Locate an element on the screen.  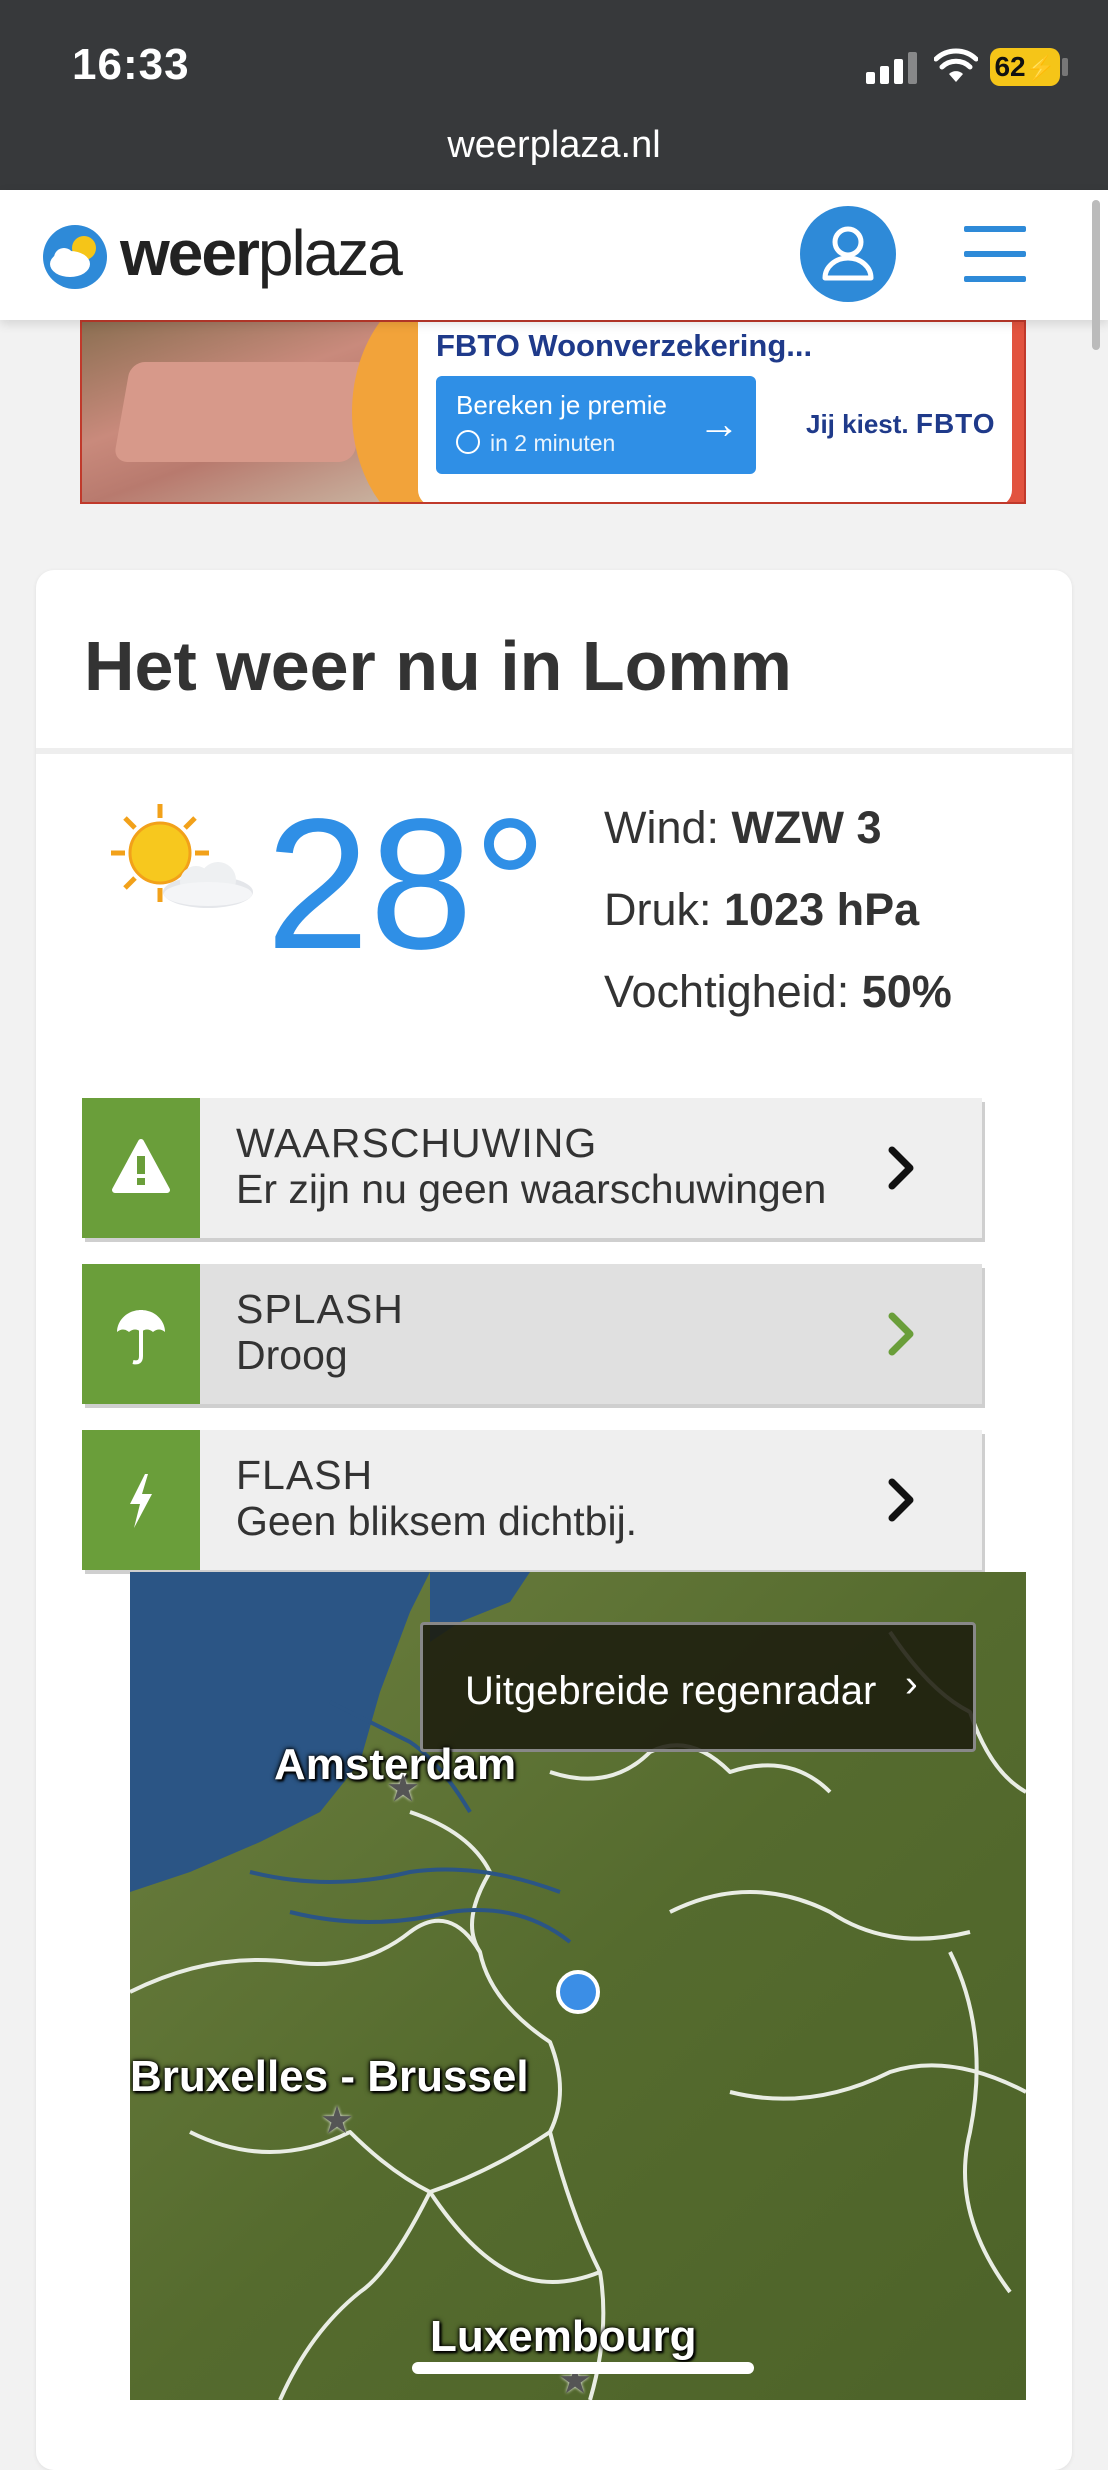
radar-button: Uitgebreide regenradar › is located at coordinates (698, 1687).